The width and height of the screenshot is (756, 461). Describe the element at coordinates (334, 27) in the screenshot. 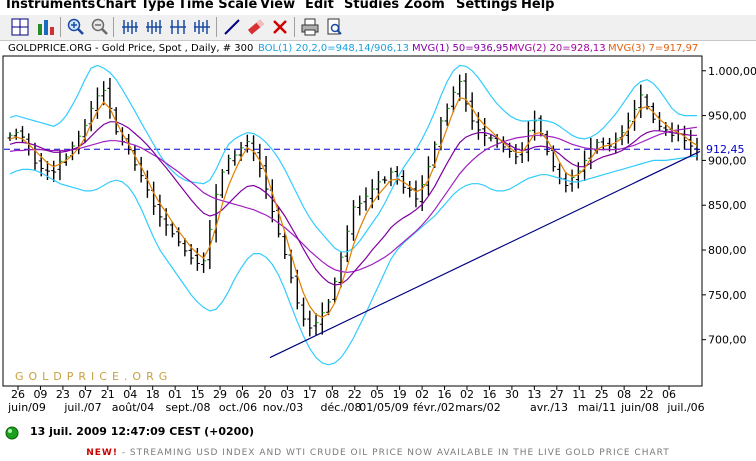

I see `print-preview-icon` at that location.